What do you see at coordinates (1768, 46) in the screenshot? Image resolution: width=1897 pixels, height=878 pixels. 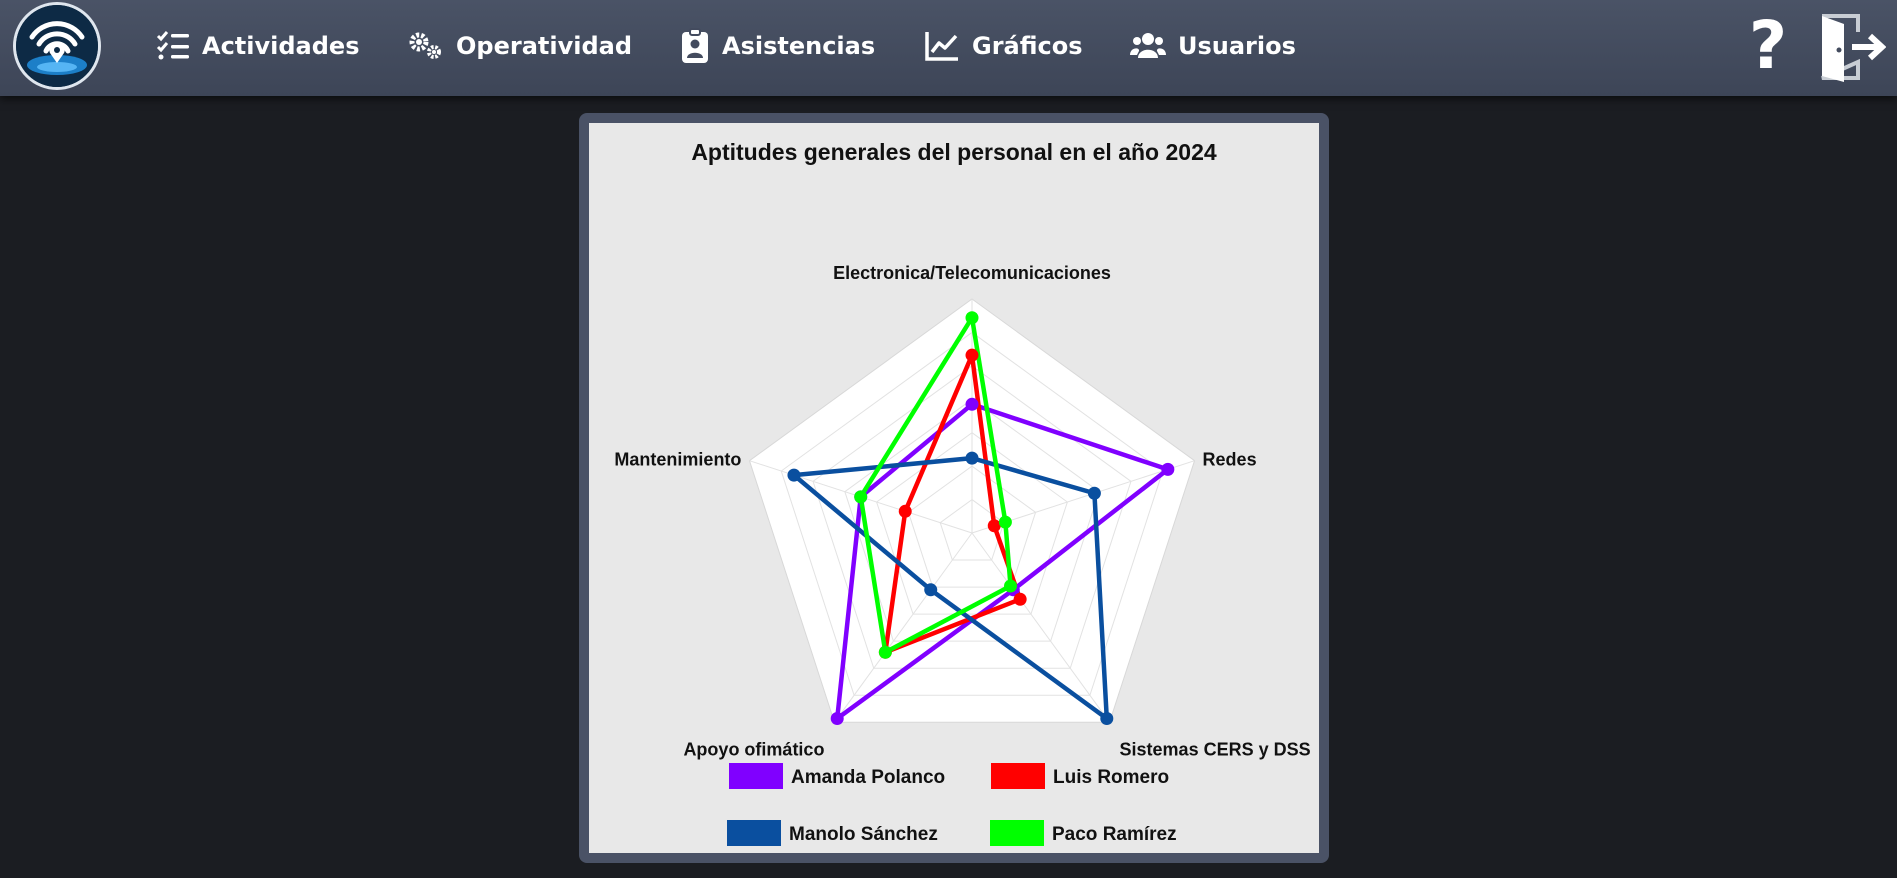 I see `help-button: ?` at bounding box center [1768, 46].